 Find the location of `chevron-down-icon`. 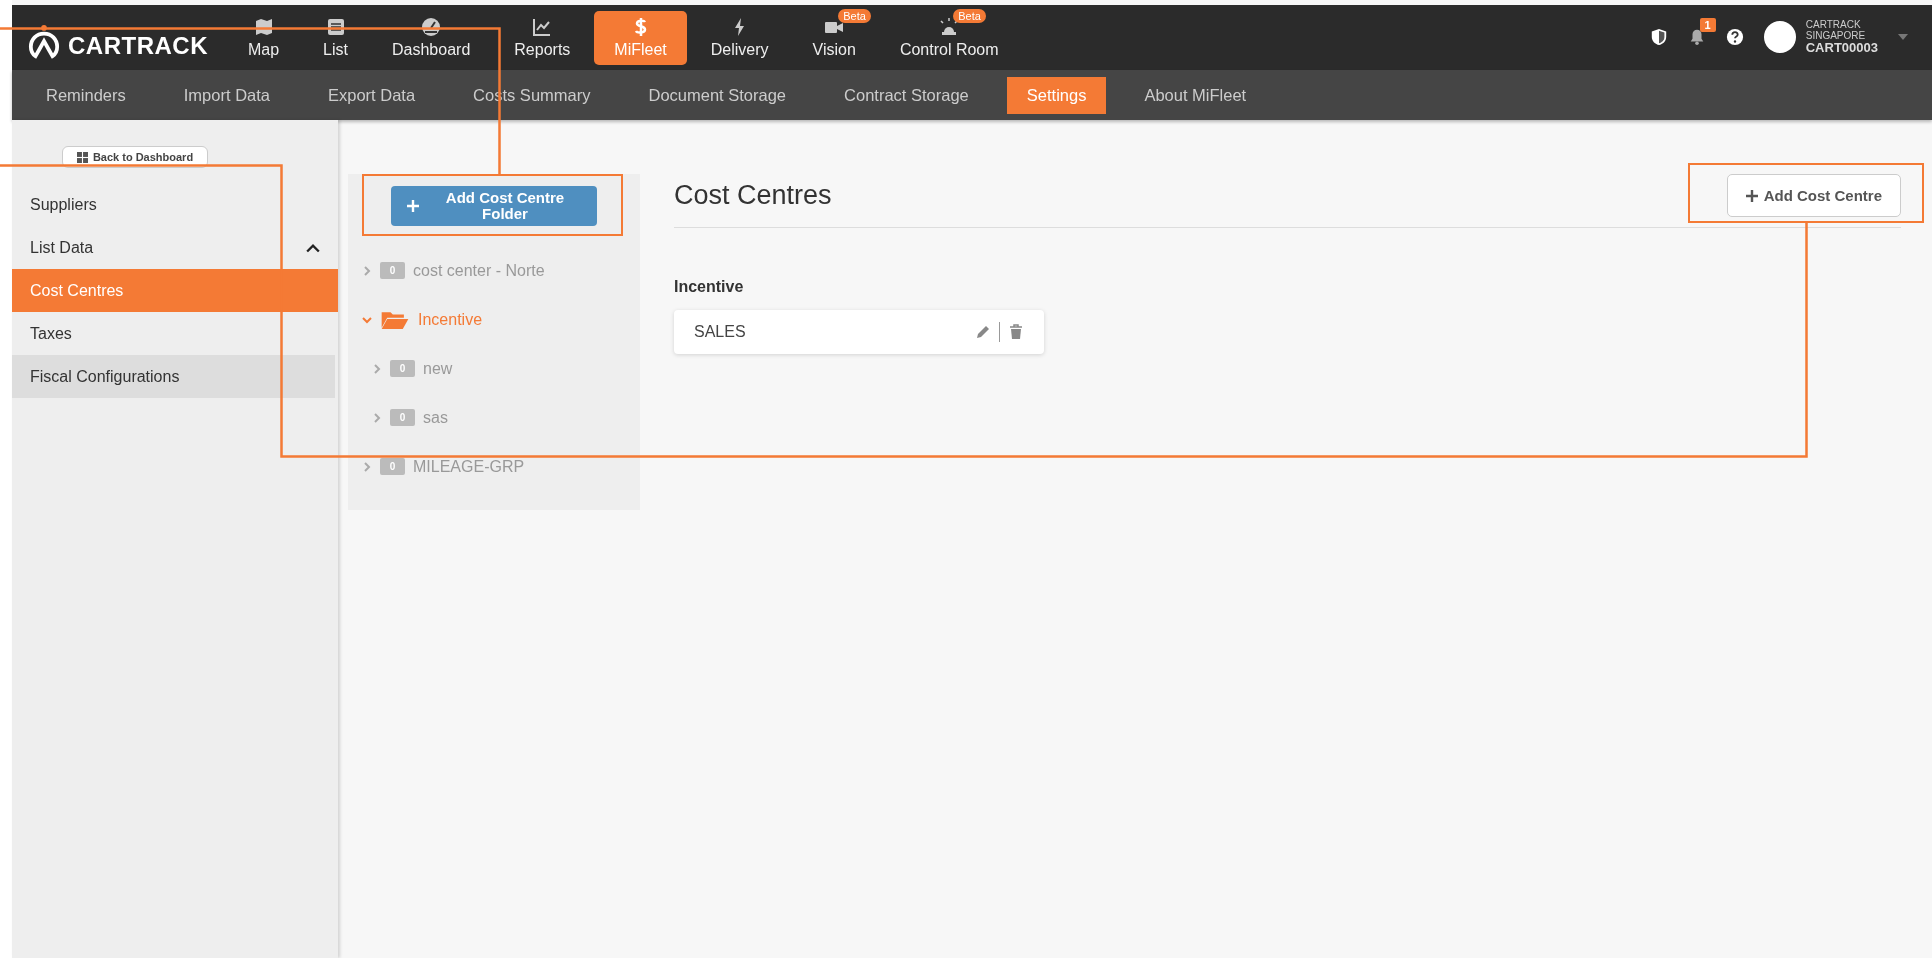

chevron-down-icon is located at coordinates (367, 319).